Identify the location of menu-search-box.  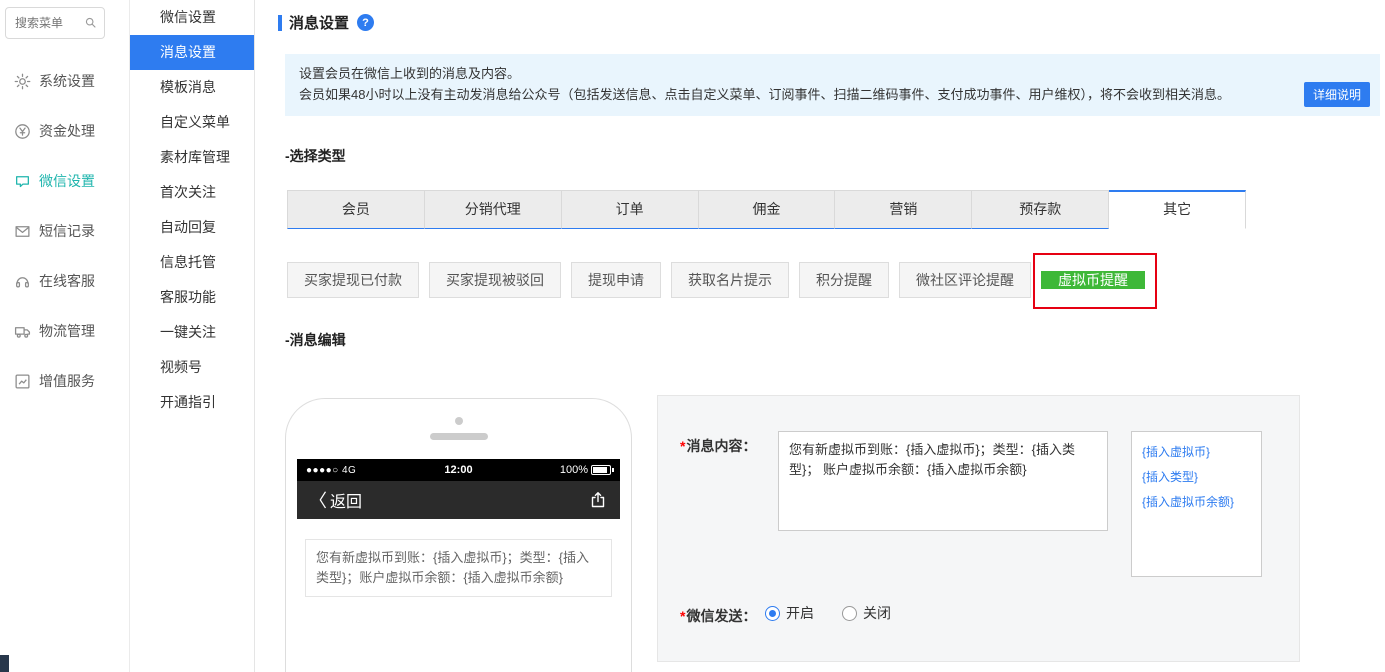
(55, 23).